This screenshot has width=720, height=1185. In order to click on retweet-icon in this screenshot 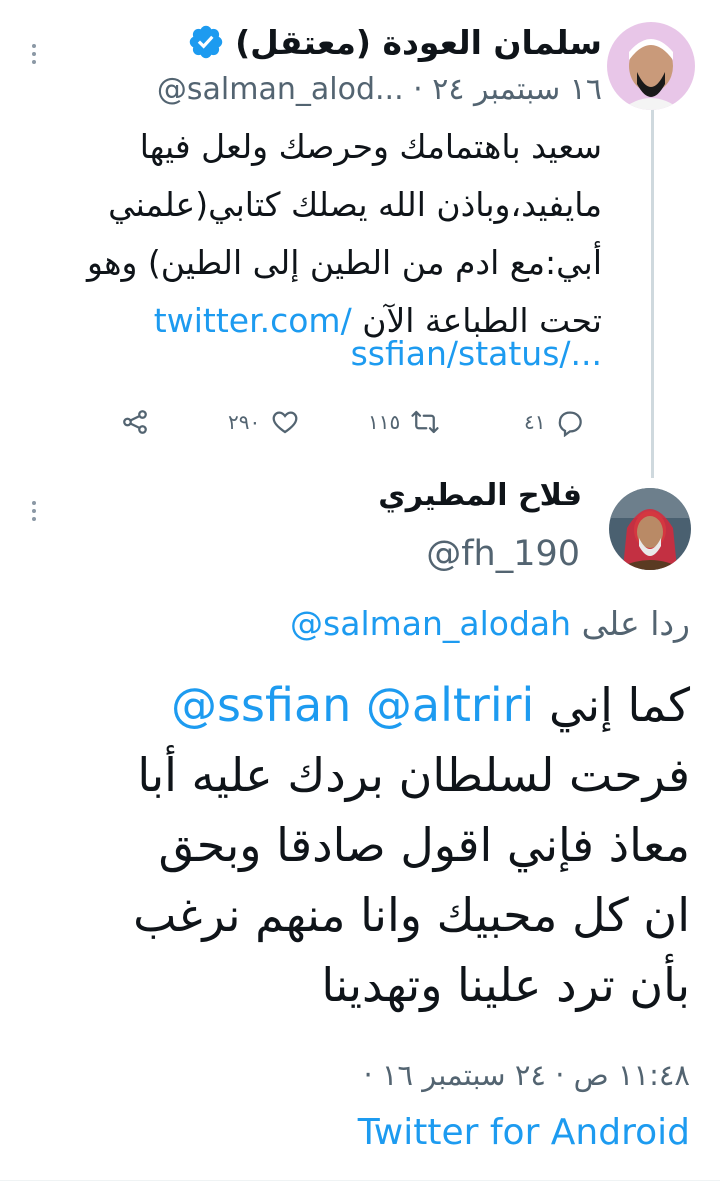, I will do `click(425, 422)`.